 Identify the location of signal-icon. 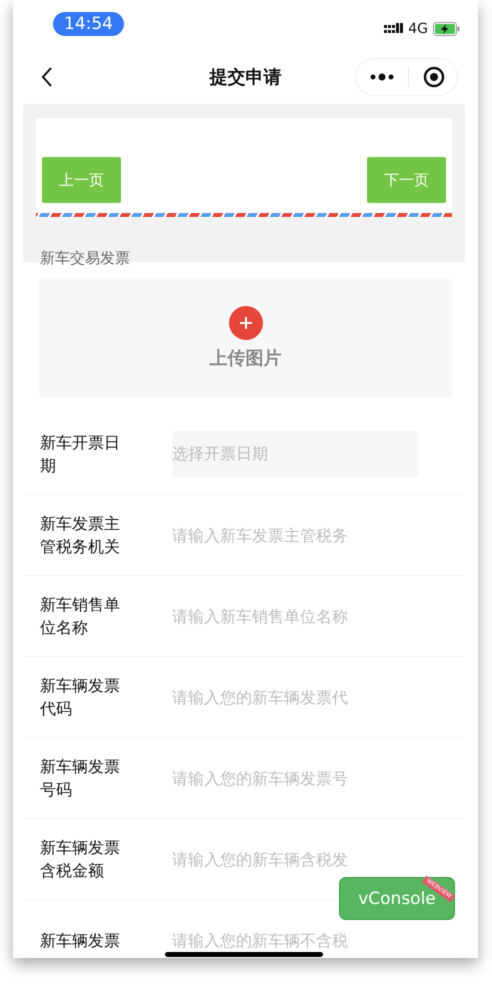
(394, 29).